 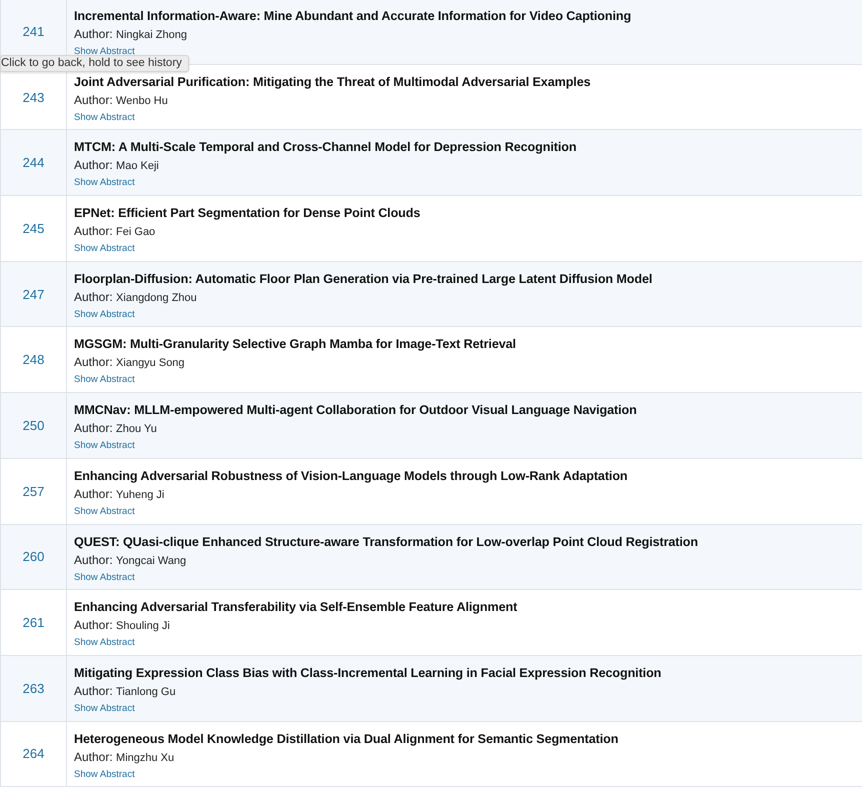 I want to click on paper-title: Enhancing Adversarial Robustness of Vision-Language Models through Low-Rank Adaptation, so click(x=351, y=476).